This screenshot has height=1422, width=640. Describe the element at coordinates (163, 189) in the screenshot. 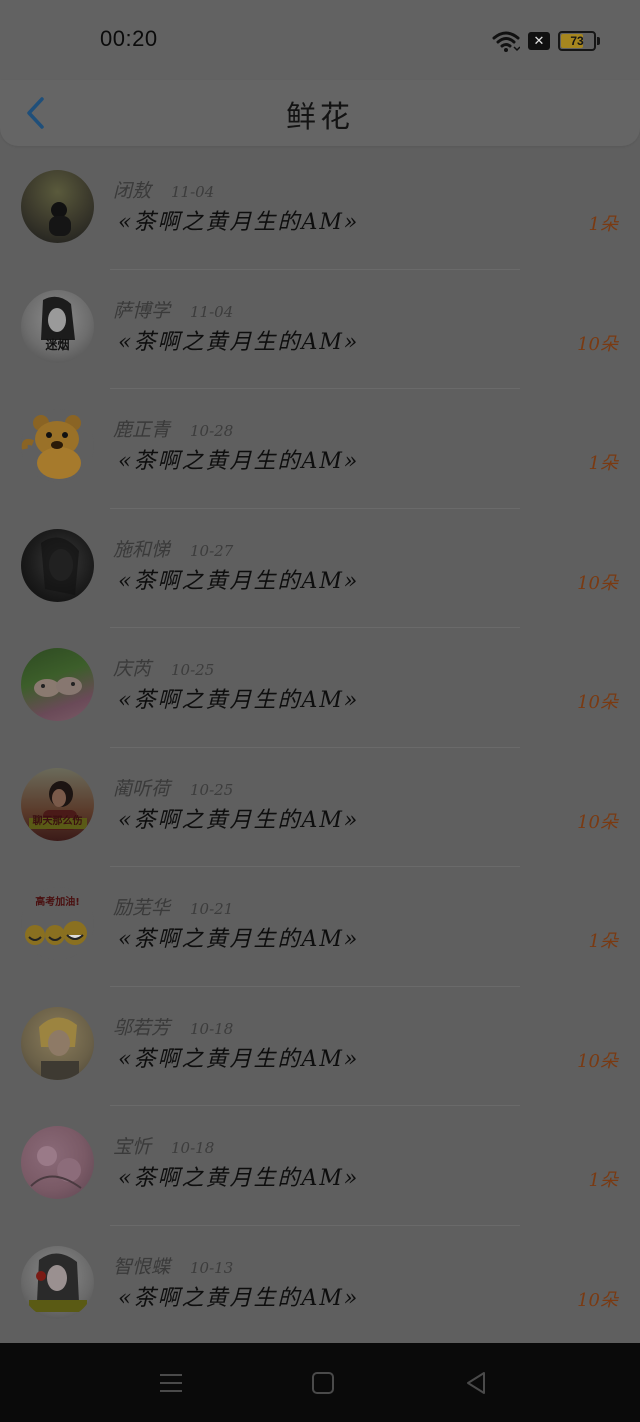

I see `item-meta: 闭敖 11-04` at that location.